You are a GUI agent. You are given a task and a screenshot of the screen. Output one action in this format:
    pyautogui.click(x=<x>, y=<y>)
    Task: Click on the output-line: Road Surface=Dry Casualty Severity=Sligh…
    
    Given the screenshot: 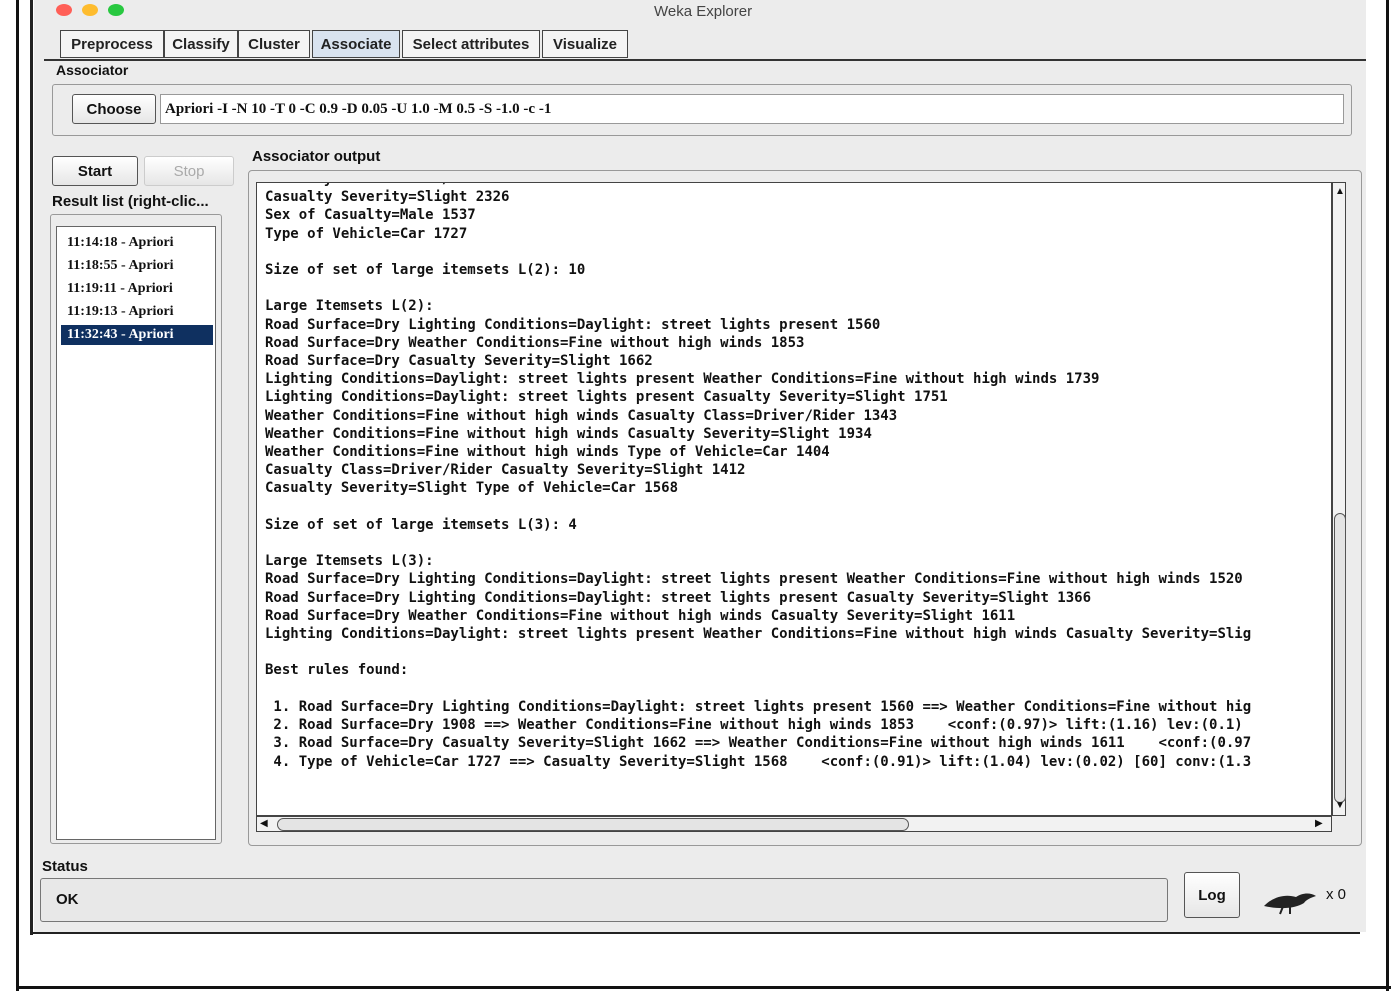 What is the action you would take?
    pyautogui.click(x=459, y=361)
    